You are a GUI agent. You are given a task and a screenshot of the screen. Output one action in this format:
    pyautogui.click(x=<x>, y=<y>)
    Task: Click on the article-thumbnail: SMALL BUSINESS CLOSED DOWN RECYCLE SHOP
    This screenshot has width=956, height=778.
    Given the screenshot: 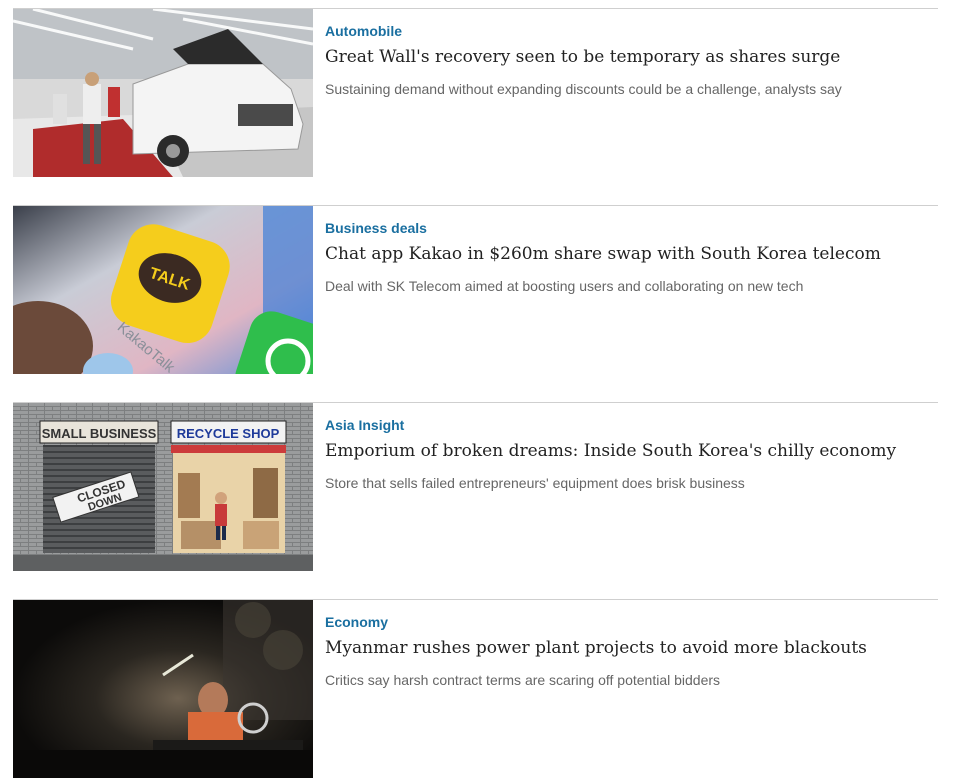 What is the action you would take?
    pyautogui.click(x=163, y=487)
    